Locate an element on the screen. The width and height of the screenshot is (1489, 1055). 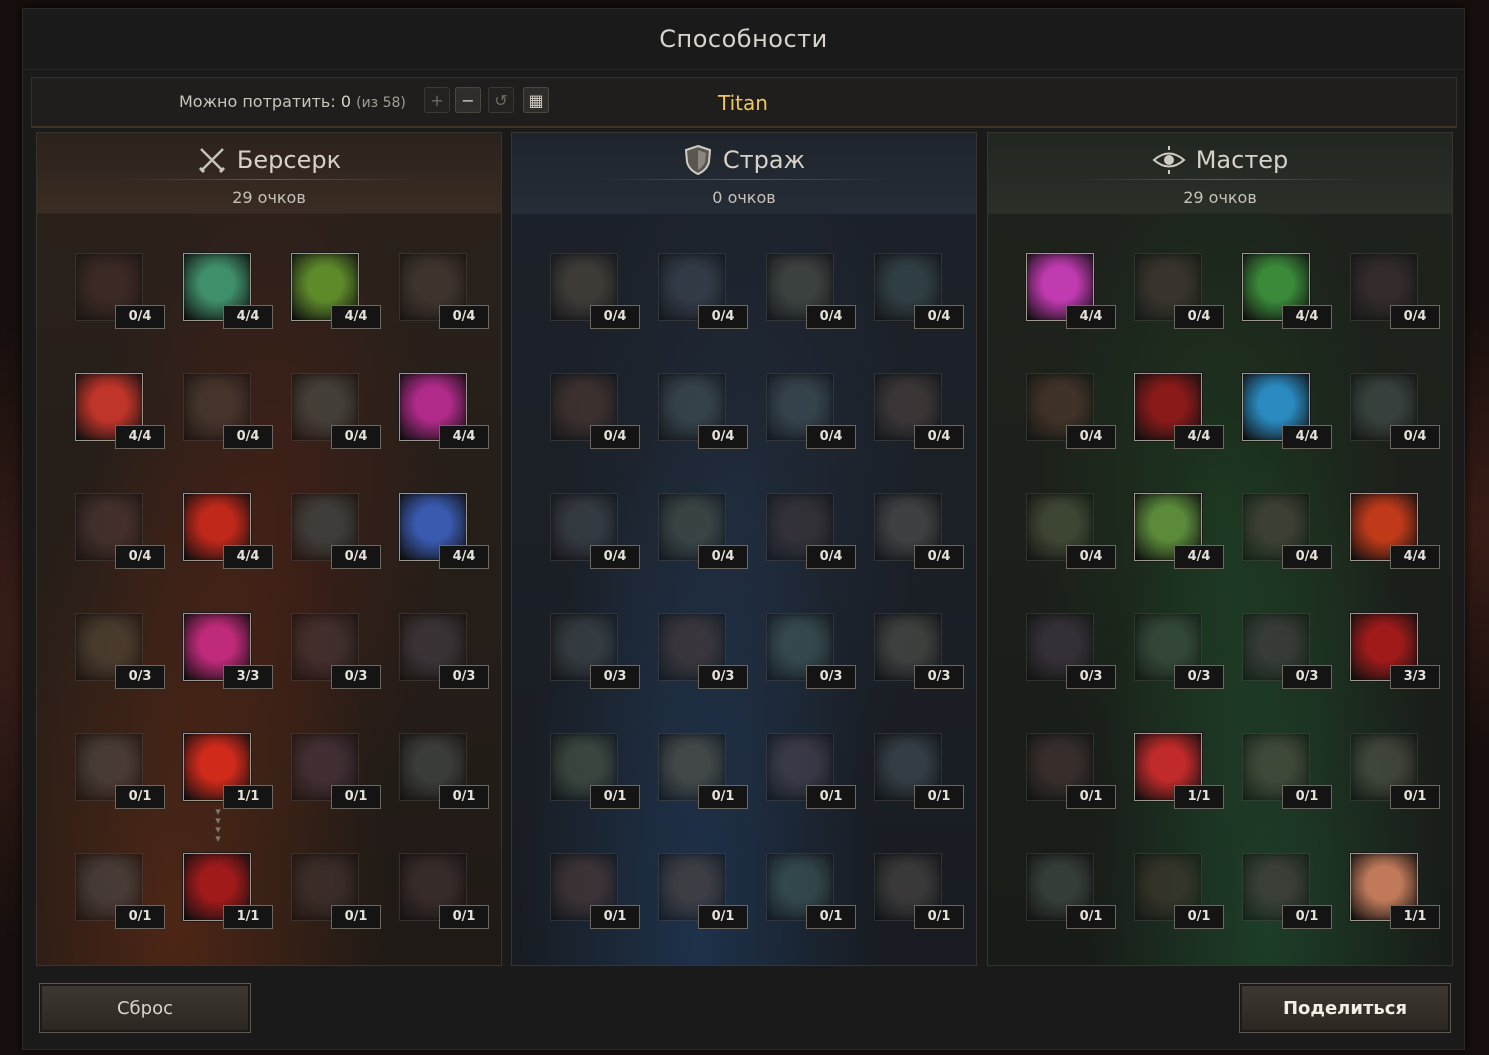
undo-button: ↺ is located at coordinates (501, 100).